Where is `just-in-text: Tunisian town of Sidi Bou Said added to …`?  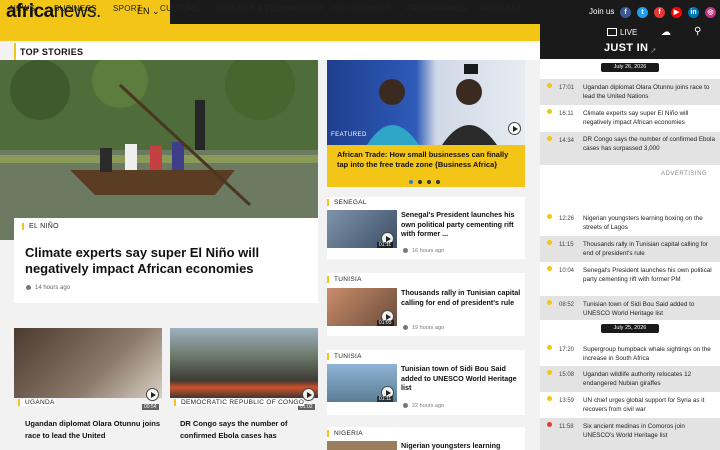
just-in-text: Tunisian town of Sidi Bou Said added to … is located at coordinates (649, 309).